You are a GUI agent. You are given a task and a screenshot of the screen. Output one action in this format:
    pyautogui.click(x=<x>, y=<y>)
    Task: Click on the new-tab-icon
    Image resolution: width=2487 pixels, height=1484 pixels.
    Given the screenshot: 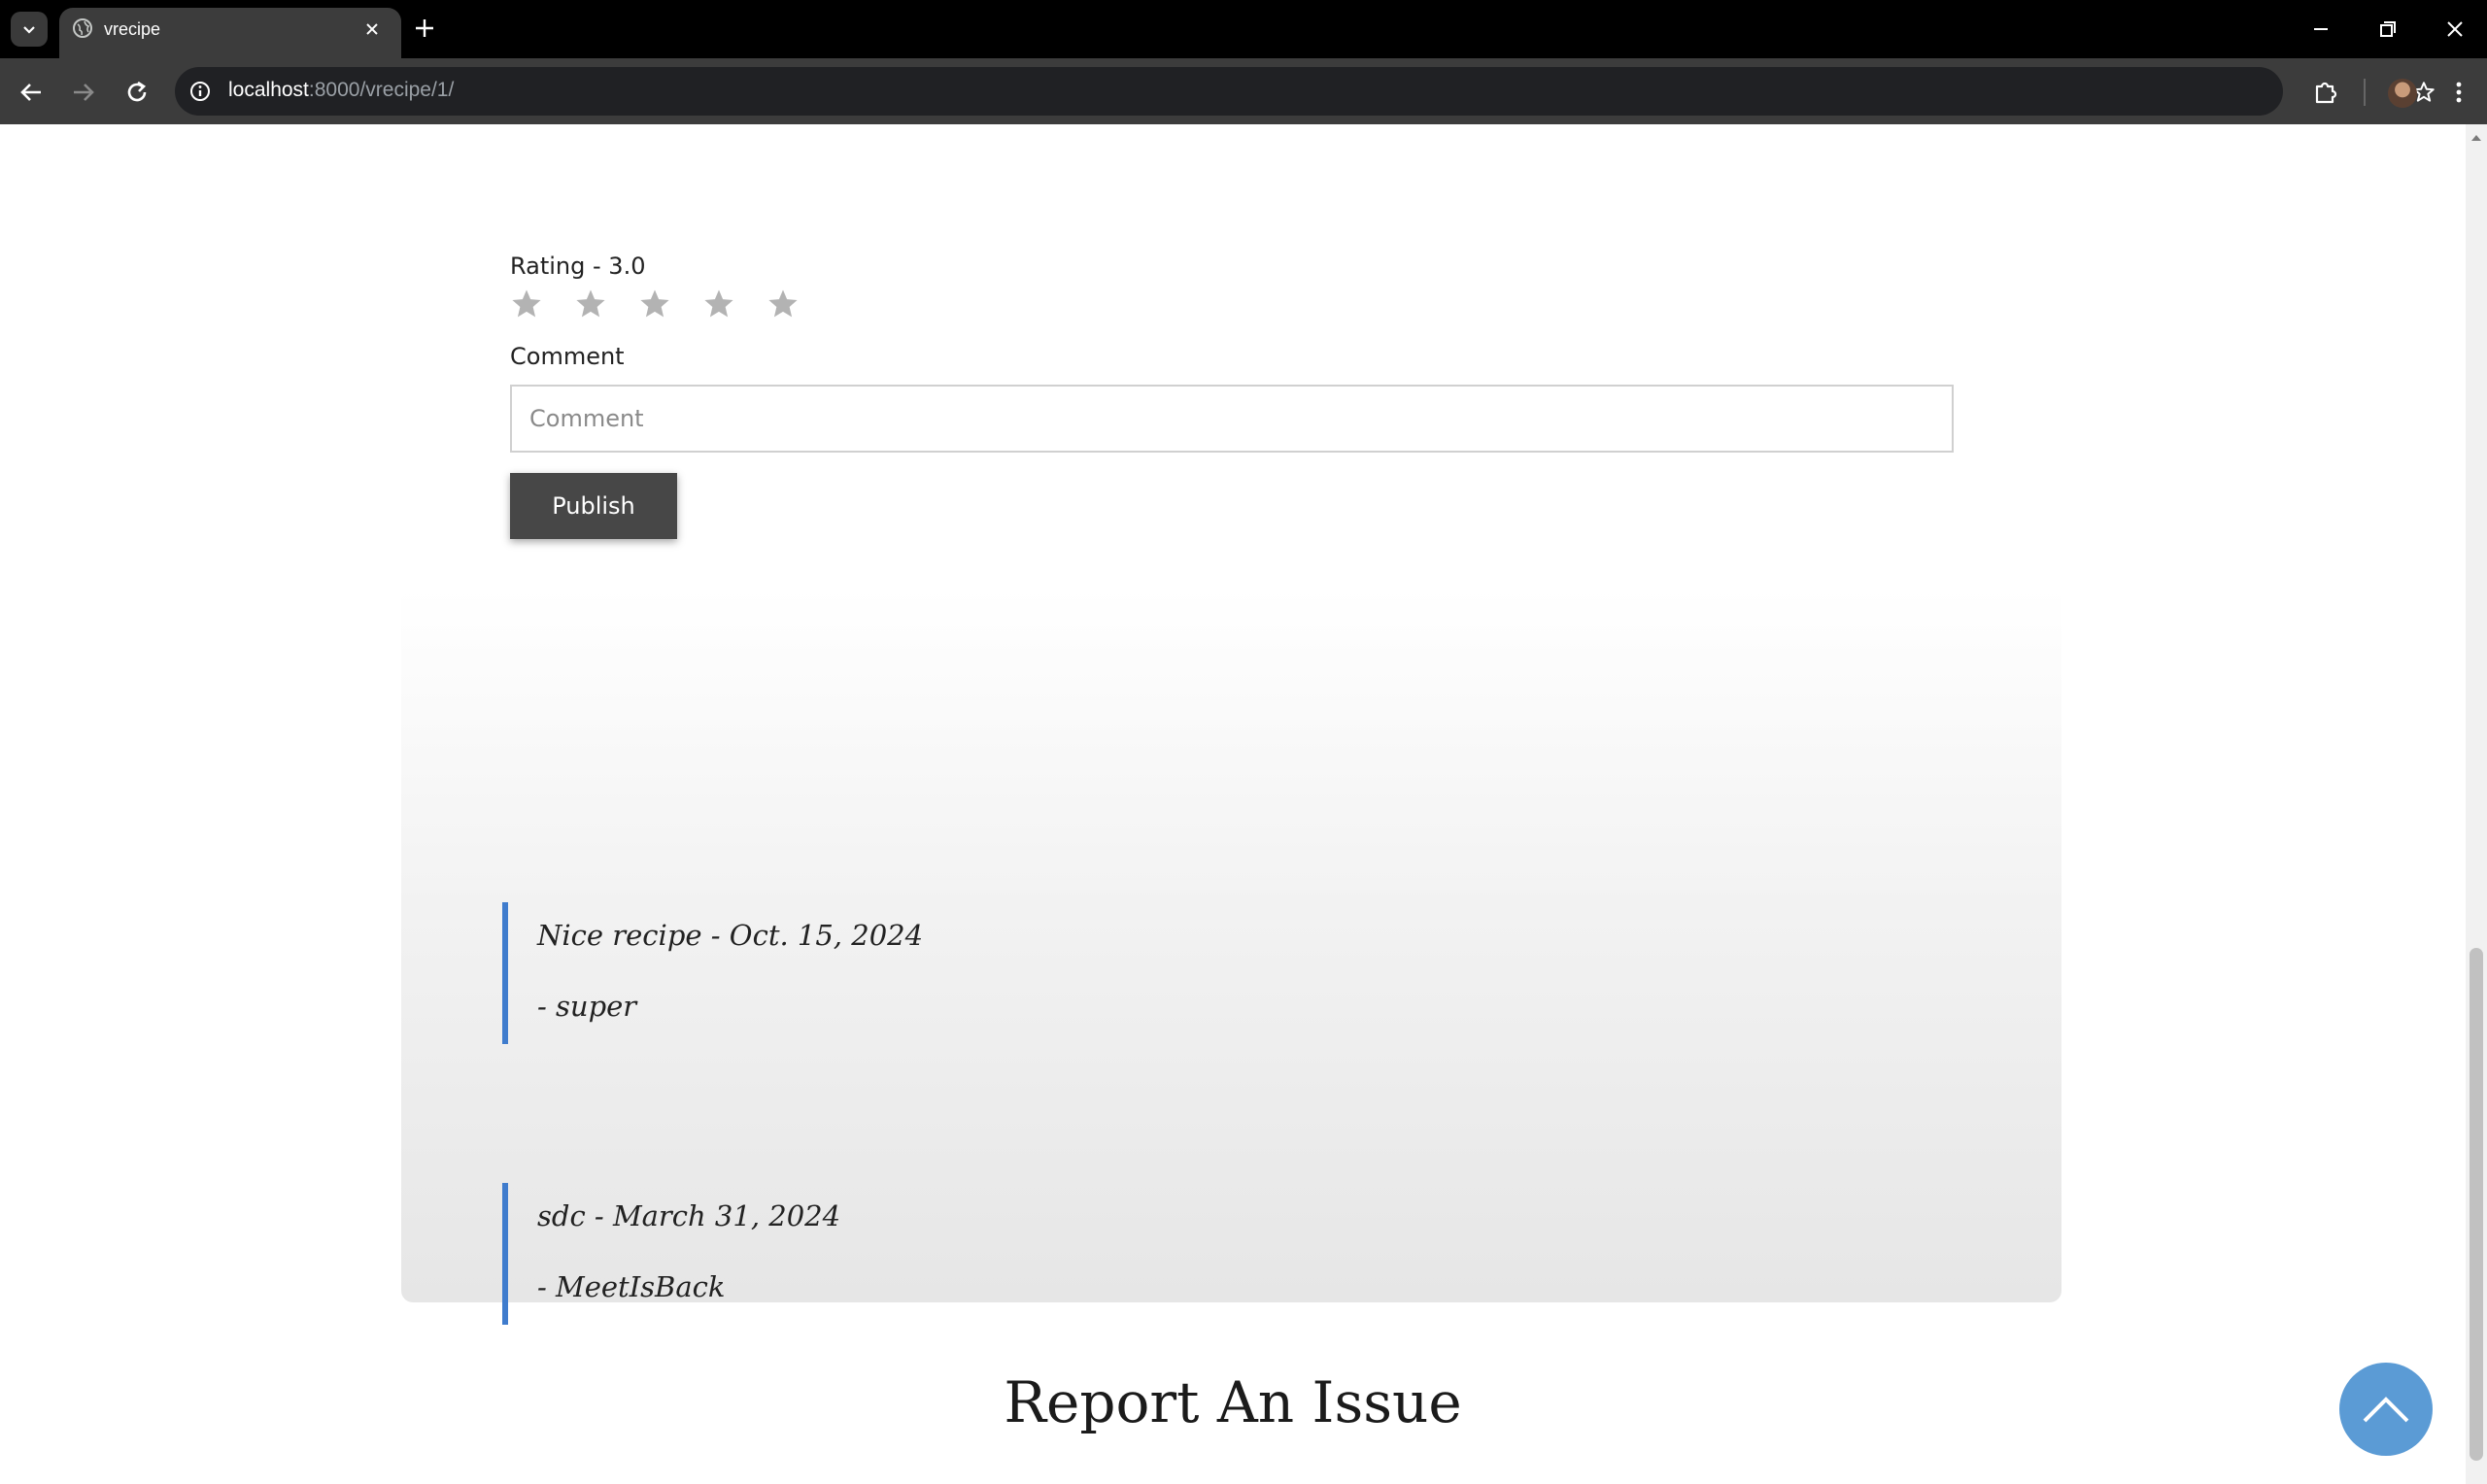 What is the action you would take?
    pyautogui.click(x=424, y=28)
    